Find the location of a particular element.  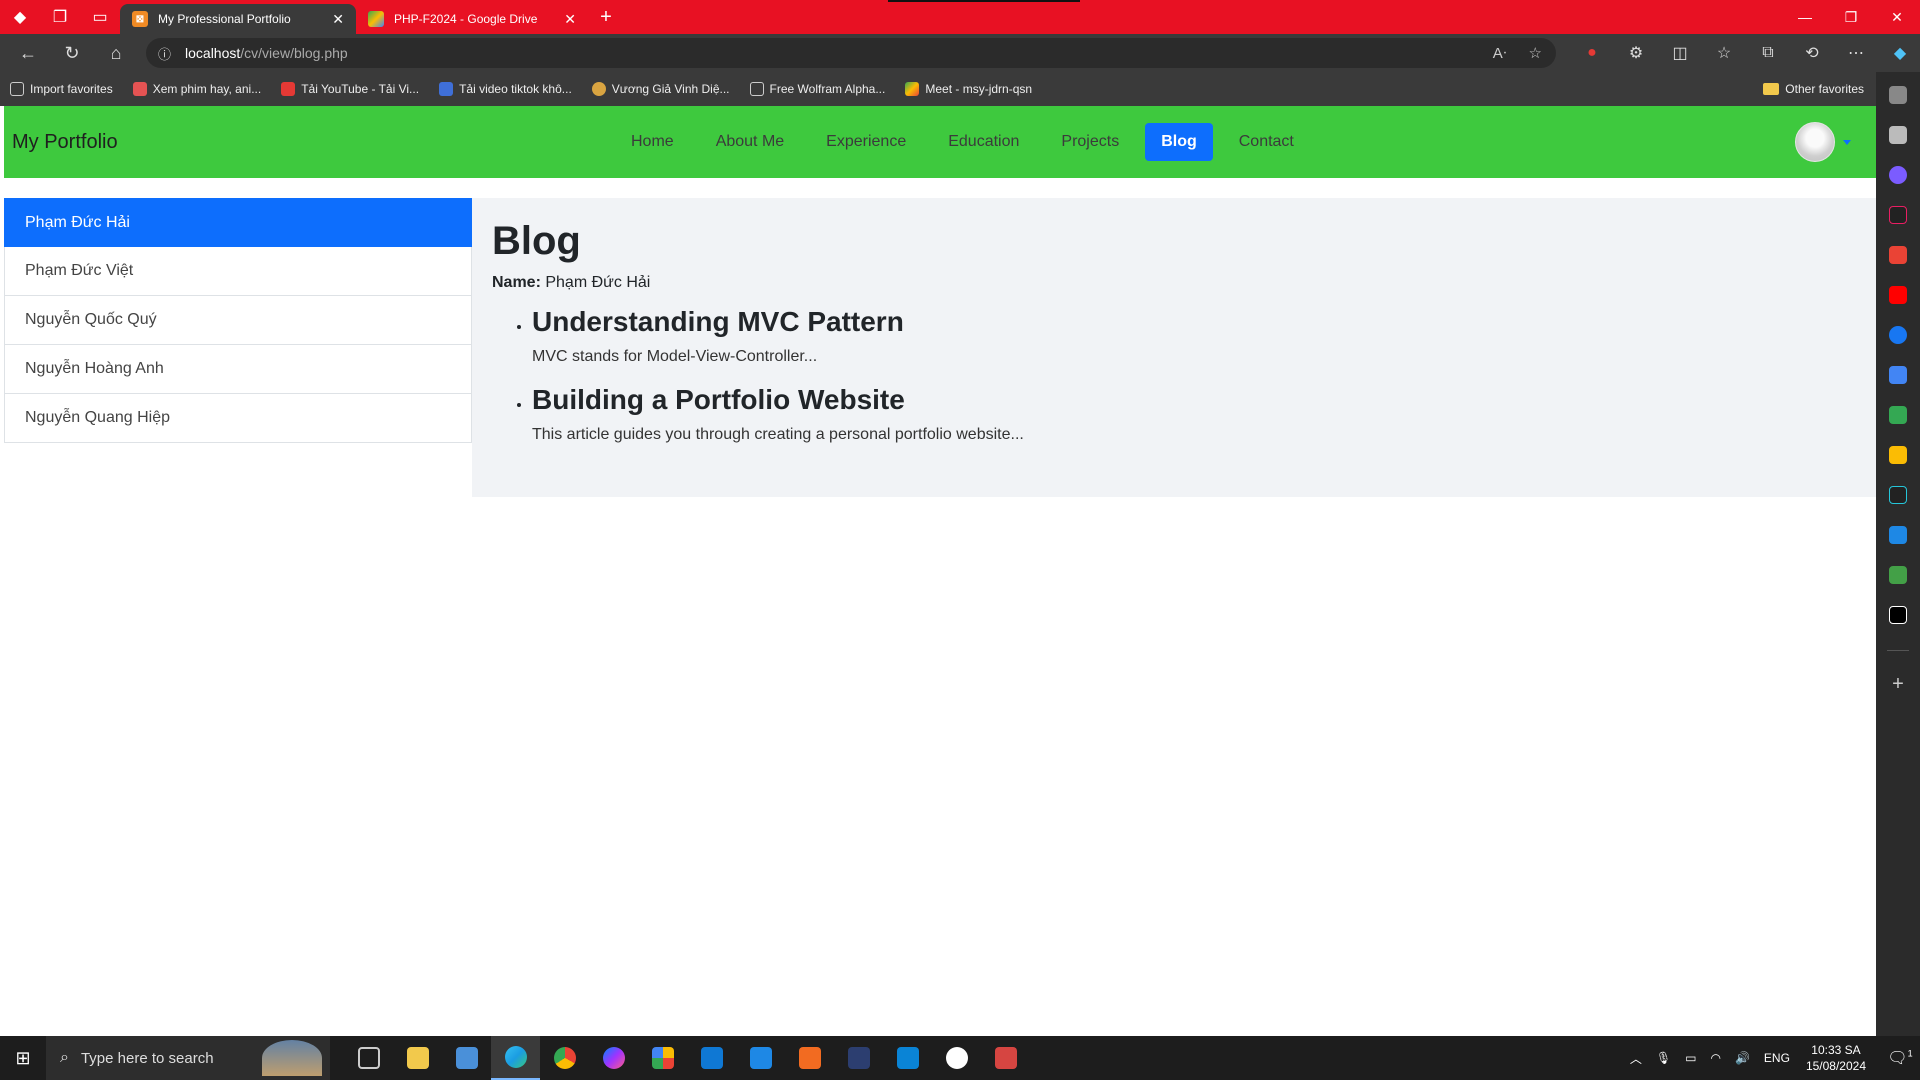

file-explorer-icon is located at coordinates (417, 1058).